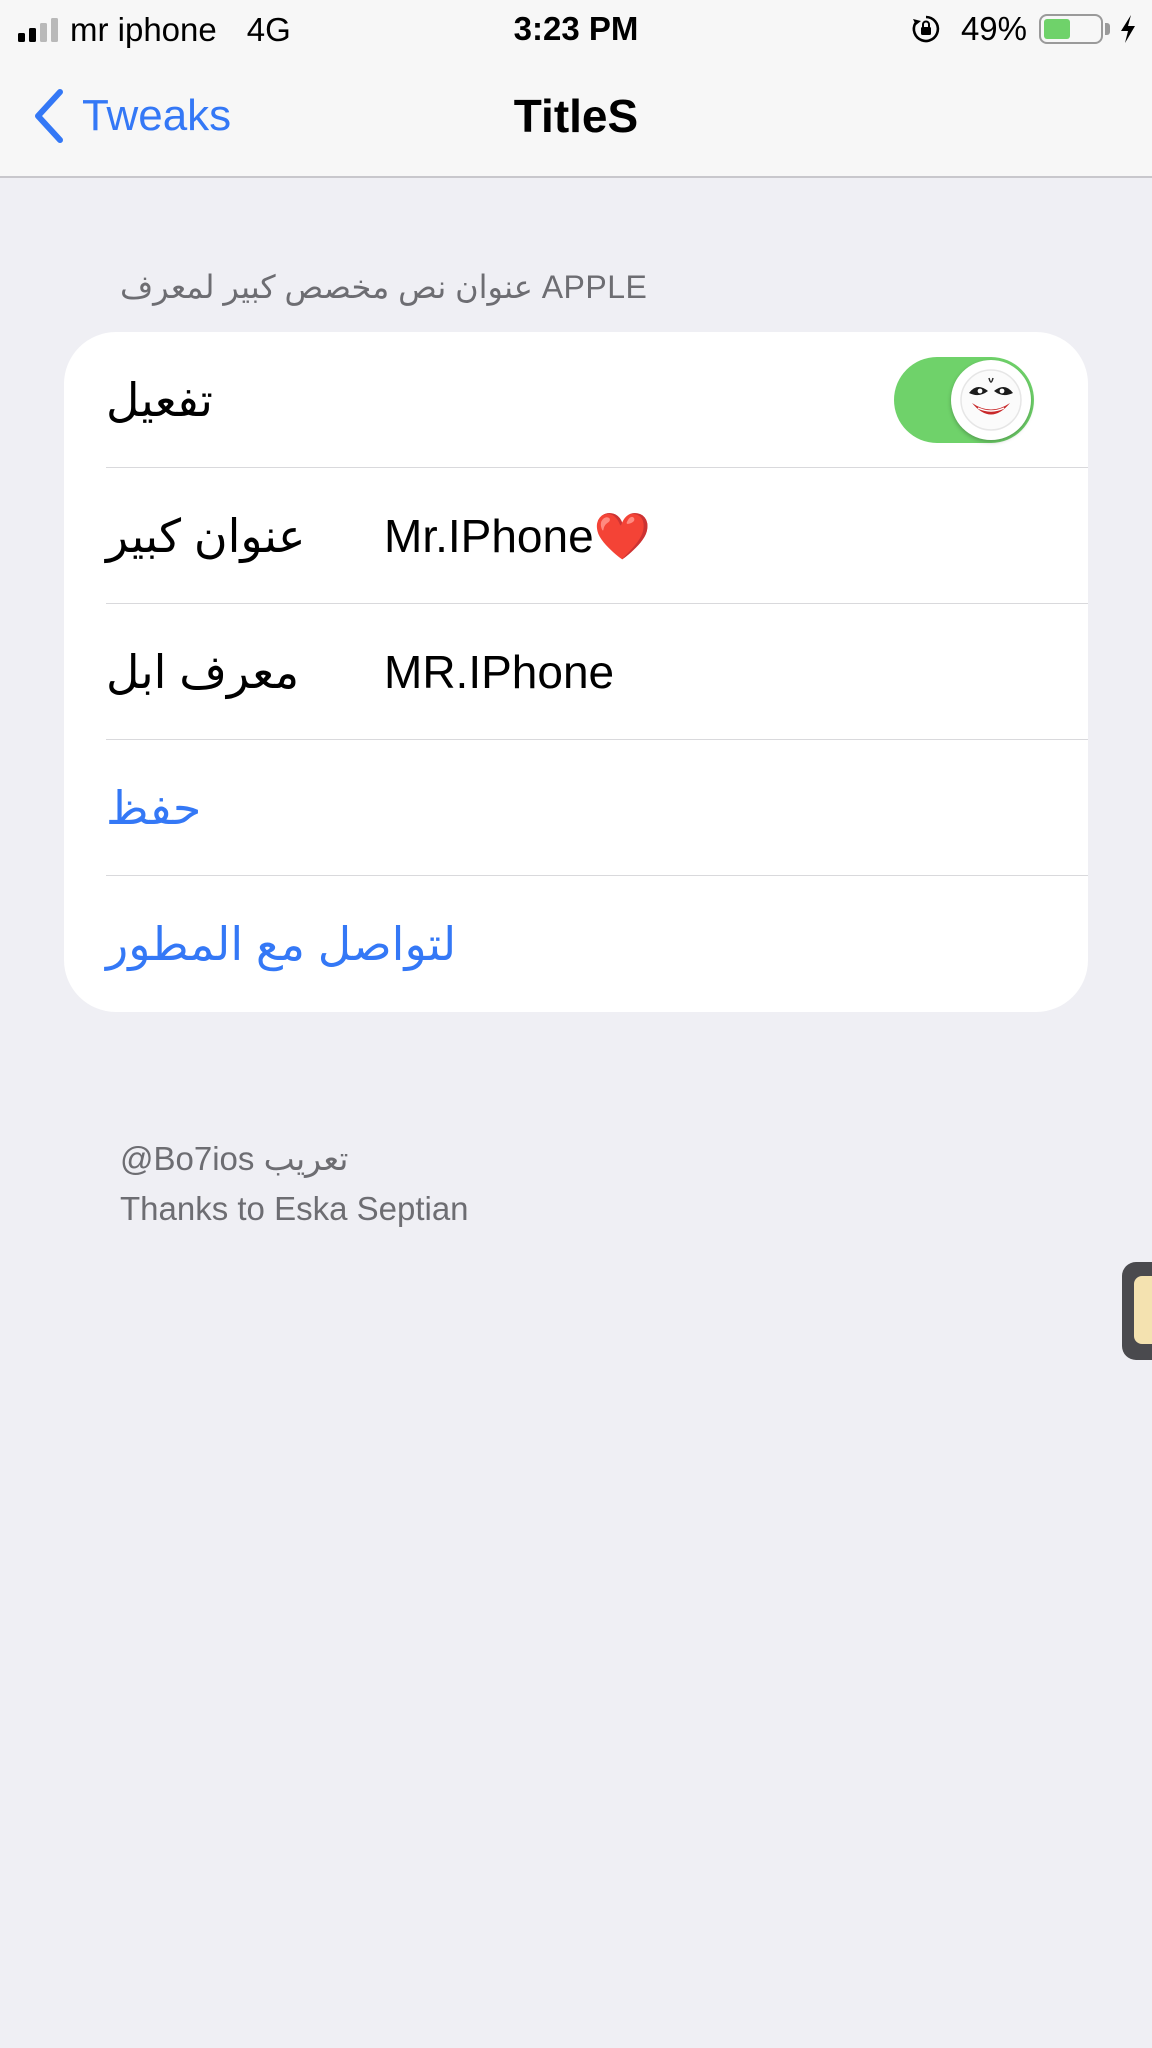 The width and height of the screenshot is (1152, 2048). I want to click on footer-thanks: Thanks to Eska Septian, so click(294, 1208).